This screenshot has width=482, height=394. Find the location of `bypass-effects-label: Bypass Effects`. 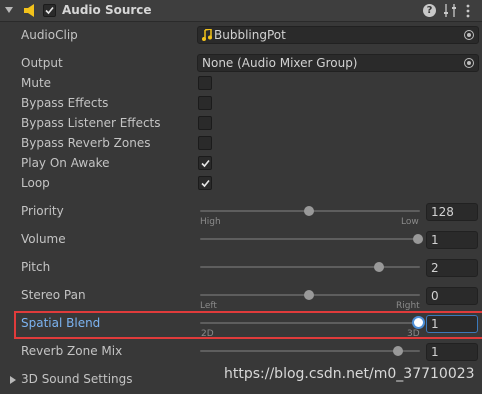

bypass-effects-label: Bypass Effects is located at coordinates (65, 103).